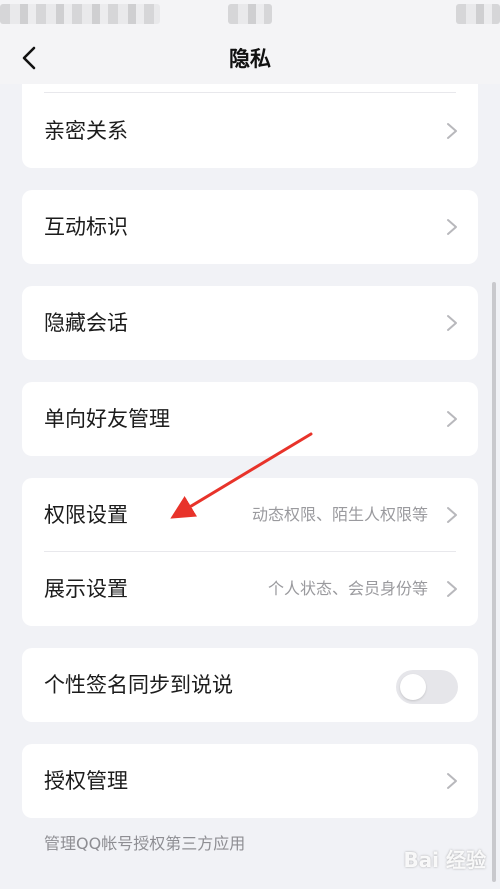 The width and height of the screenshot is (500, 889). Describe the element at coordinates (145, 843) in the screenshot. I see `authorization-footnote: 管理QQ帐号授权第三方应用` at that location.